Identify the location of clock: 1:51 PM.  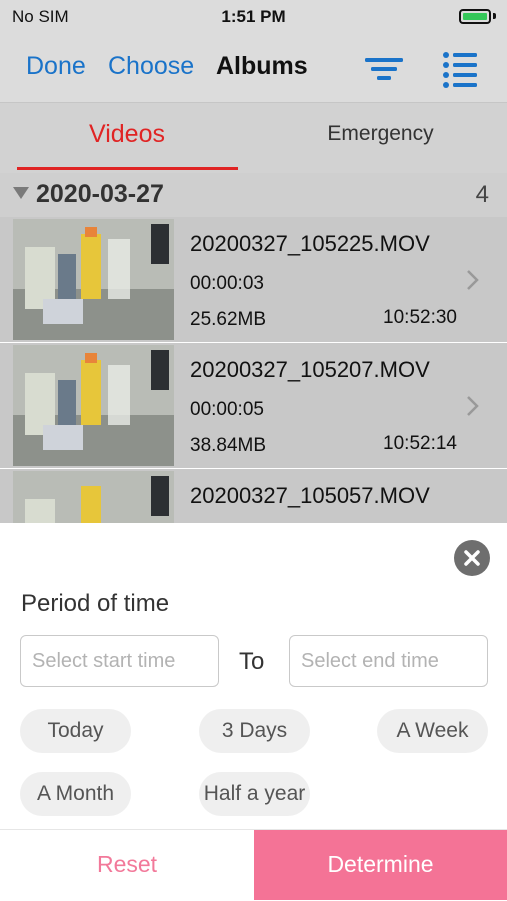
(253, 16).